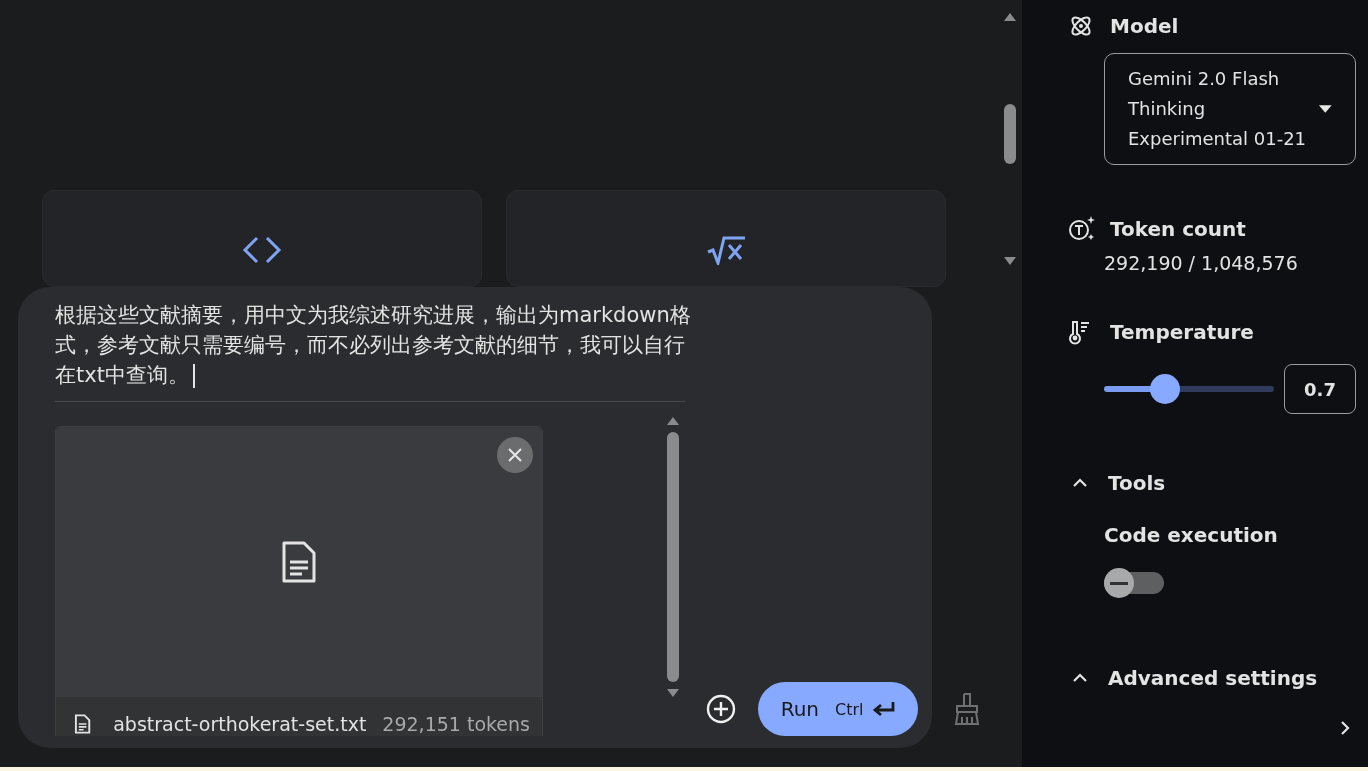 Image resolution: width=1368 pixels, height=771 pixels. I want to click on close-icon, so click(515, 455).